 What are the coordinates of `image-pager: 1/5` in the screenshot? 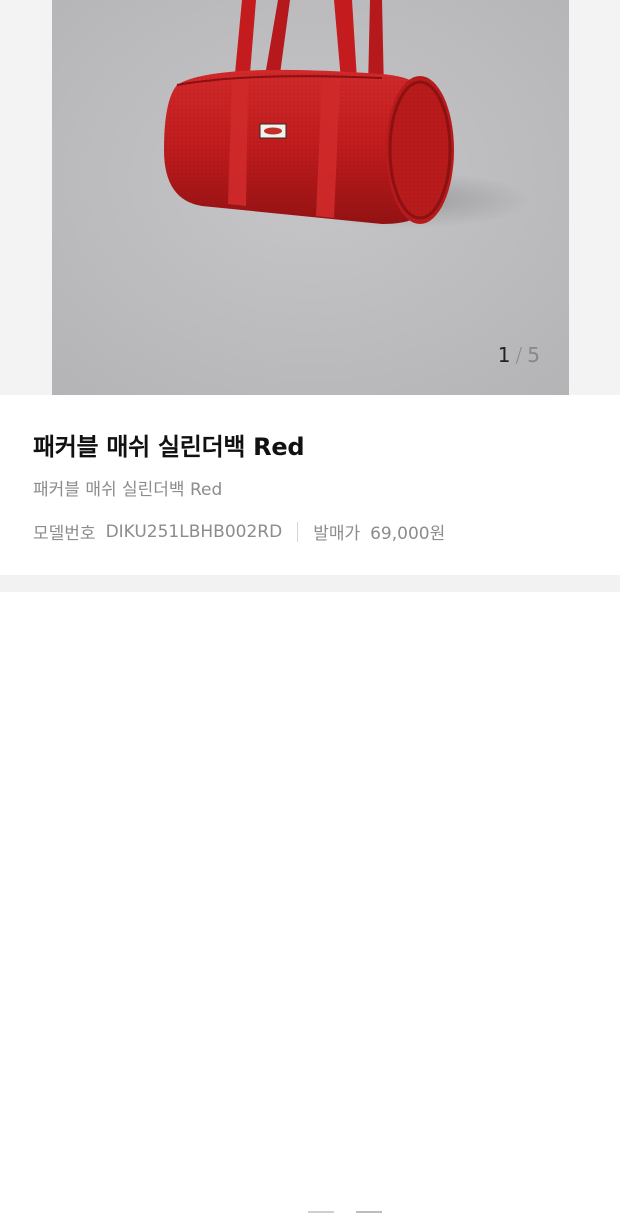 It's located at (519, 355).